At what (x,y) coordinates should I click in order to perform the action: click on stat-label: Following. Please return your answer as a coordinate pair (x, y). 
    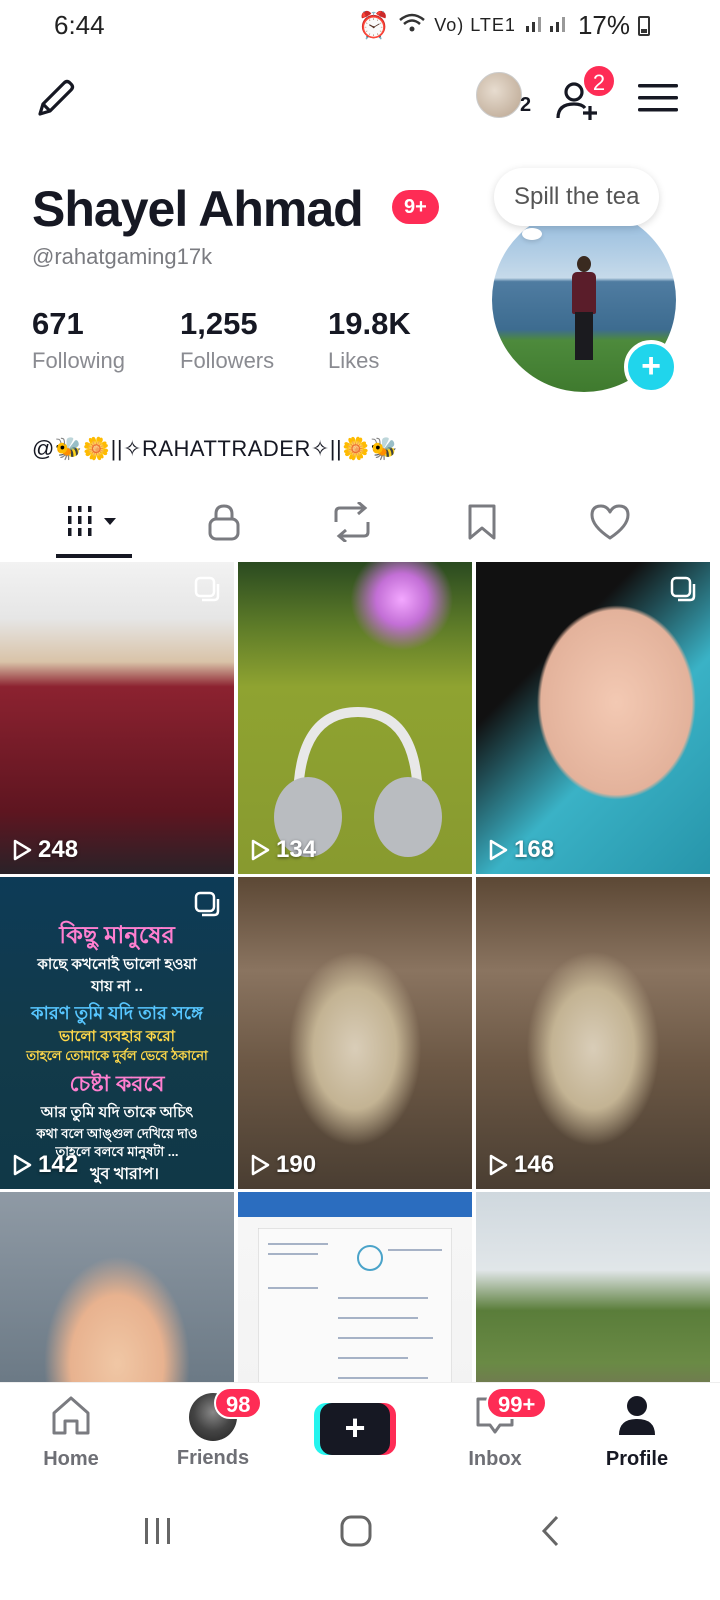
    Looking at the image, I should click on (78, 360).